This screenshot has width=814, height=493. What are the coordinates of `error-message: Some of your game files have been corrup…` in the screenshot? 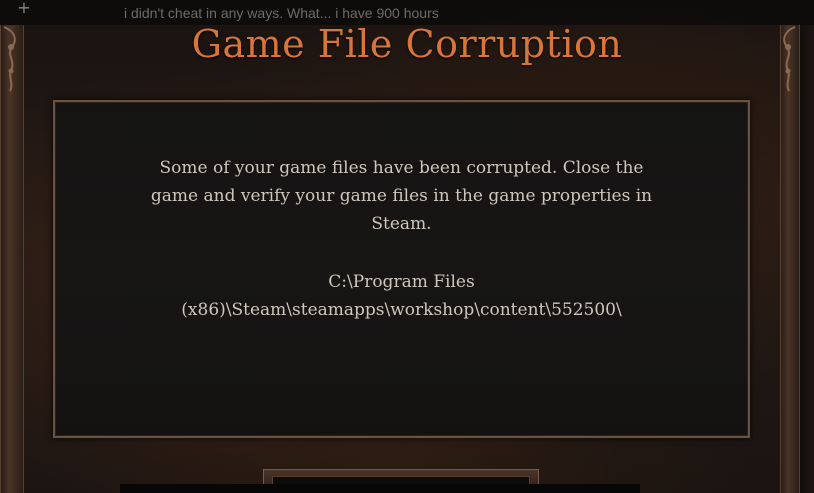 It's located at (401, 196).